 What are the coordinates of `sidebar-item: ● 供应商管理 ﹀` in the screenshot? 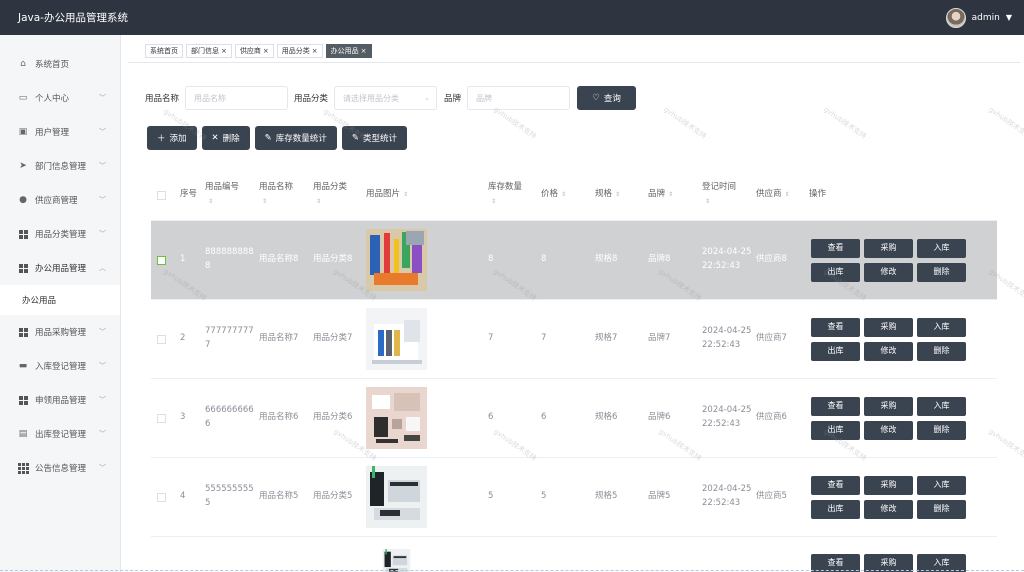 It's located at (60, 200).